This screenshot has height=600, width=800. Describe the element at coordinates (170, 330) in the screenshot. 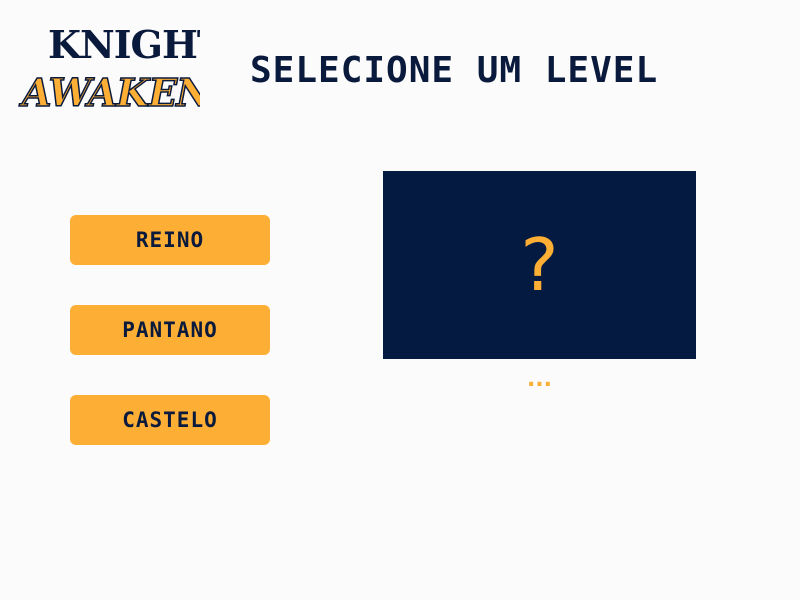

I see `level-button-pantano: PANTANO` at that location.